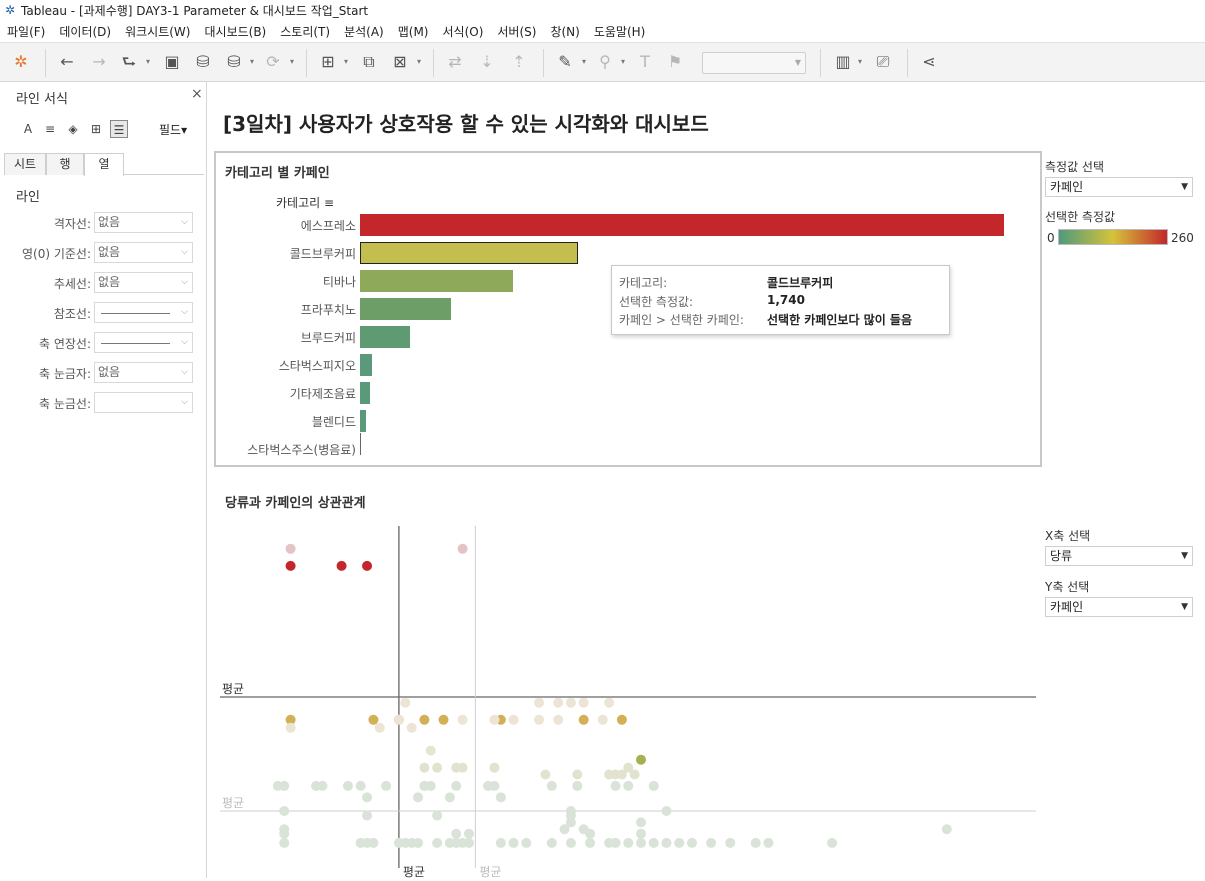  I want to click on category-label: 프라푸치노, so click(286, 309).